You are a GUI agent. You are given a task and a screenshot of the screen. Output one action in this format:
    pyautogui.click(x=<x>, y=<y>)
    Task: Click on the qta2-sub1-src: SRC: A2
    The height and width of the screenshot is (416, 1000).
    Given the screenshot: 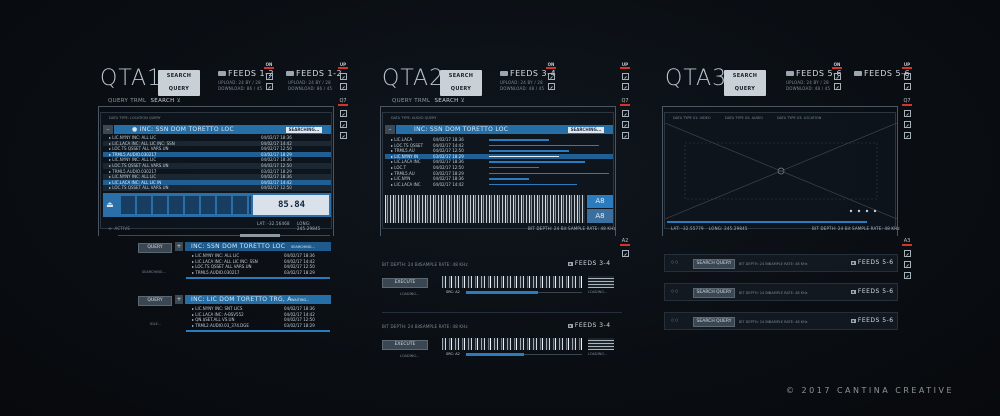 What is the action you would take?
    pyautogui.click(x=453, y=292)
    